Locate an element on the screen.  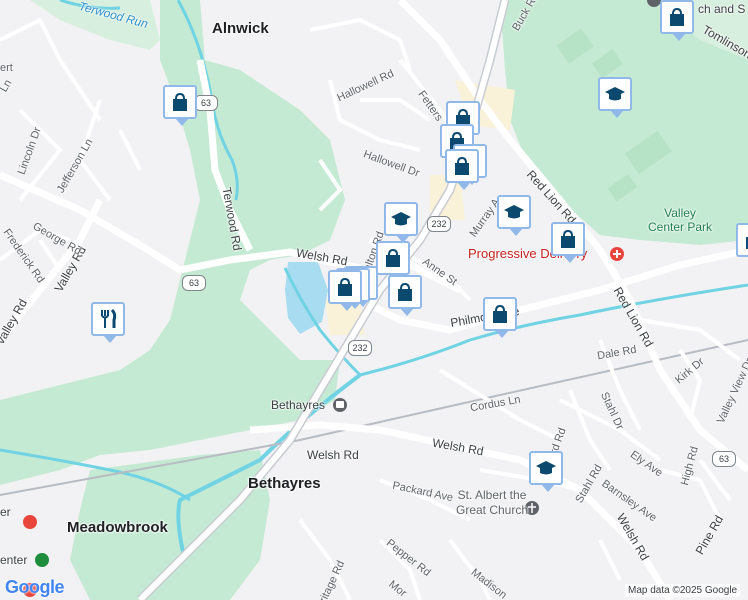
hospital-marker is located at coordinates (30, 522).